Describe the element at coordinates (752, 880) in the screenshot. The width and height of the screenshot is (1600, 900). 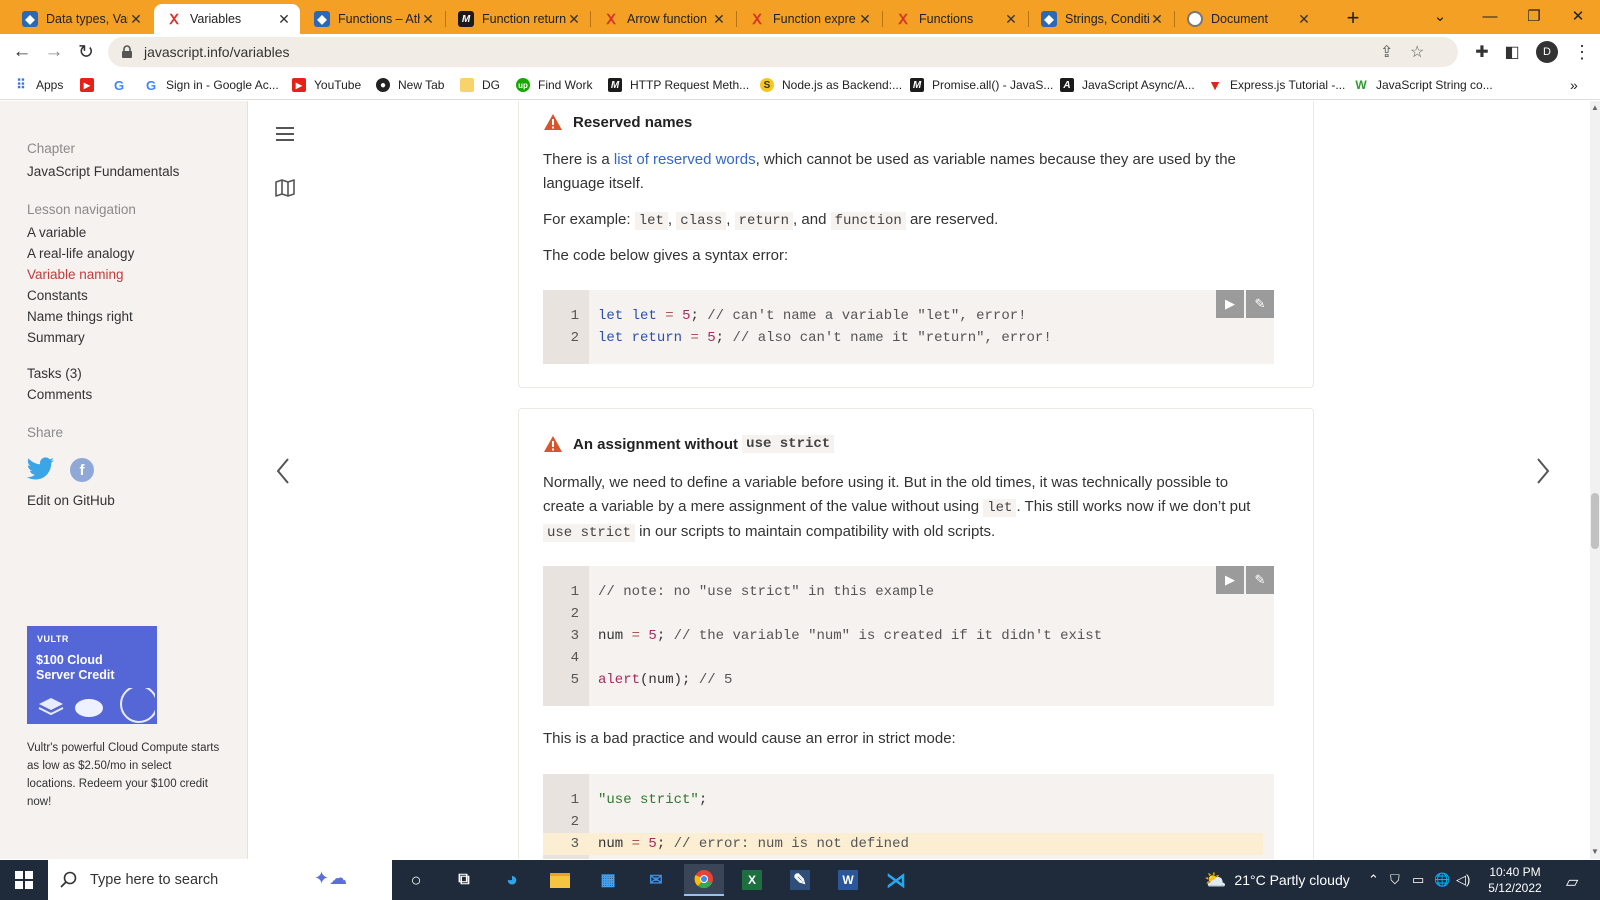
I see `excel-icon: X` at that location.